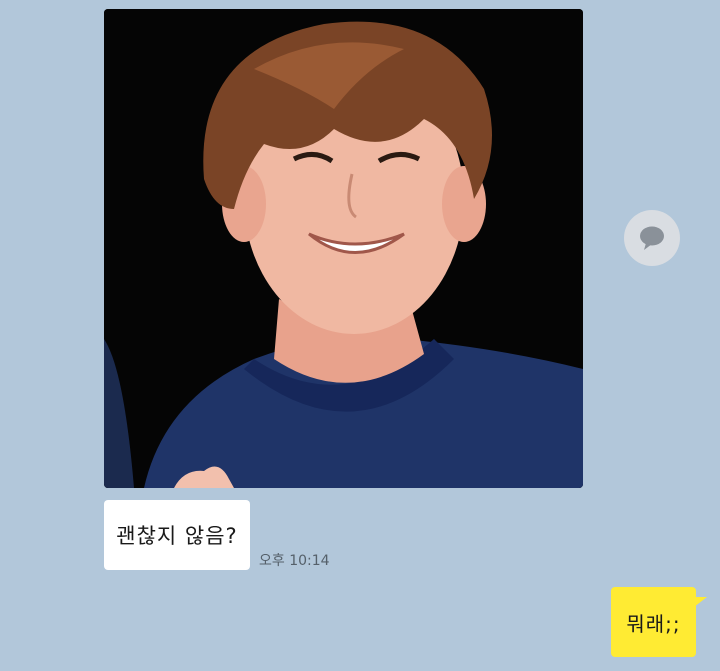 The image size is (720, 671). What do you see at coordinates (653, 623) in the screenshot?
I see `sent-message-text: 뭐래;;` at bounding box center [653, 623].